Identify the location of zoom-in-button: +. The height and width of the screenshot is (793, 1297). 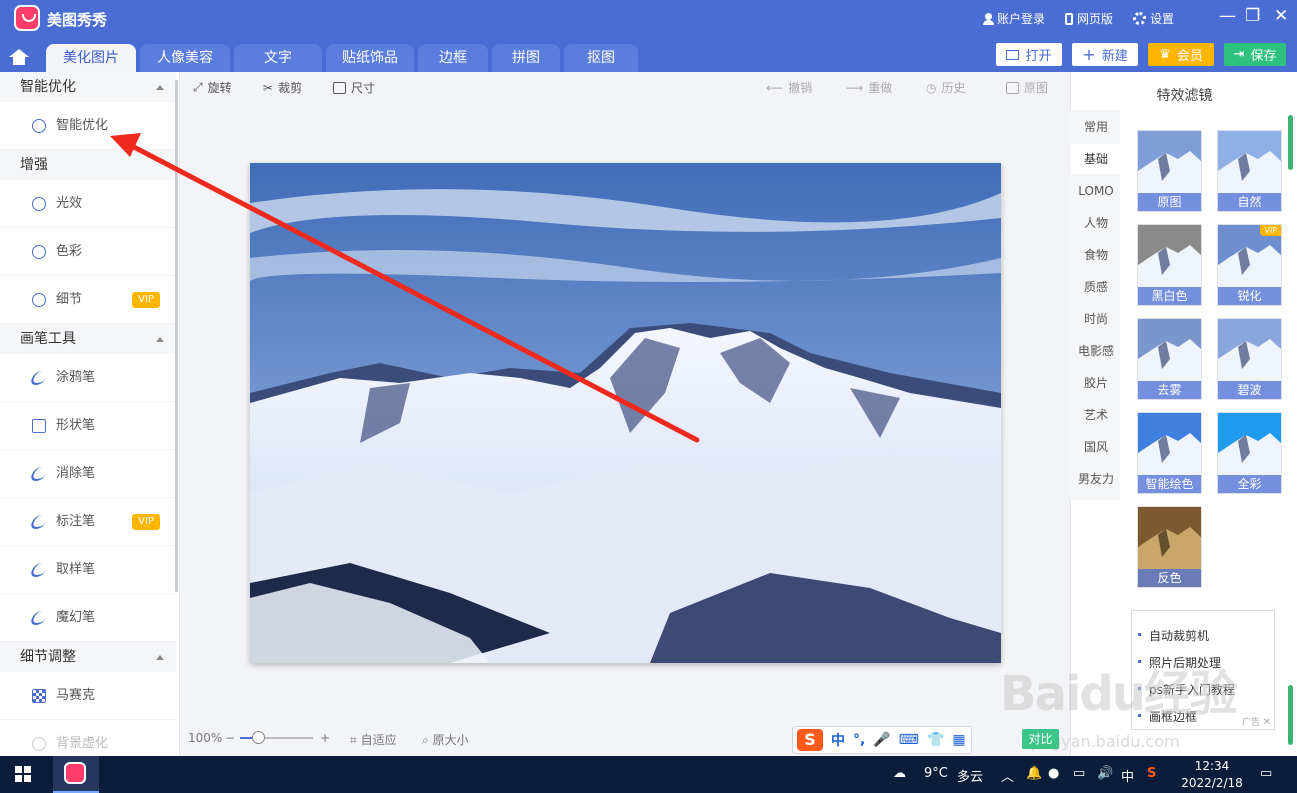
(325, 738).